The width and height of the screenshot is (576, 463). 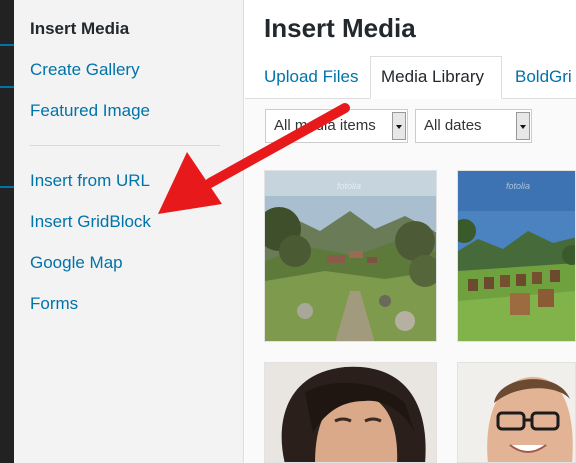 I want to click on man-portrait-image, so click(x=516, y=412).